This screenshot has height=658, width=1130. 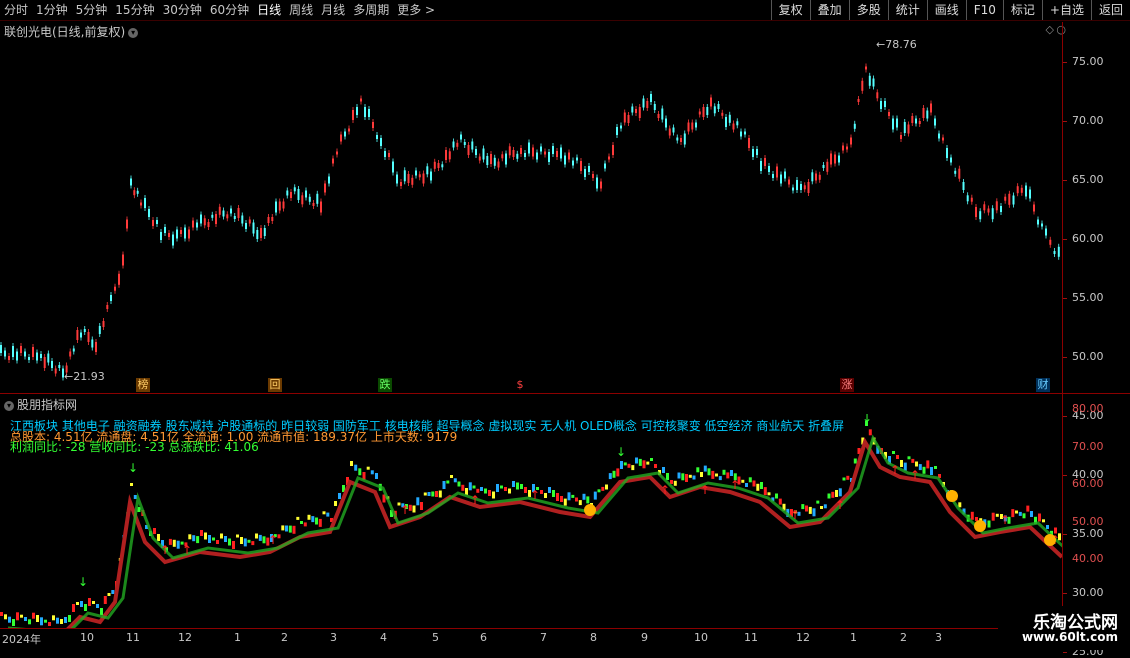 I want to click on period-tab-9: 多周期, so click(x=371, y=10).